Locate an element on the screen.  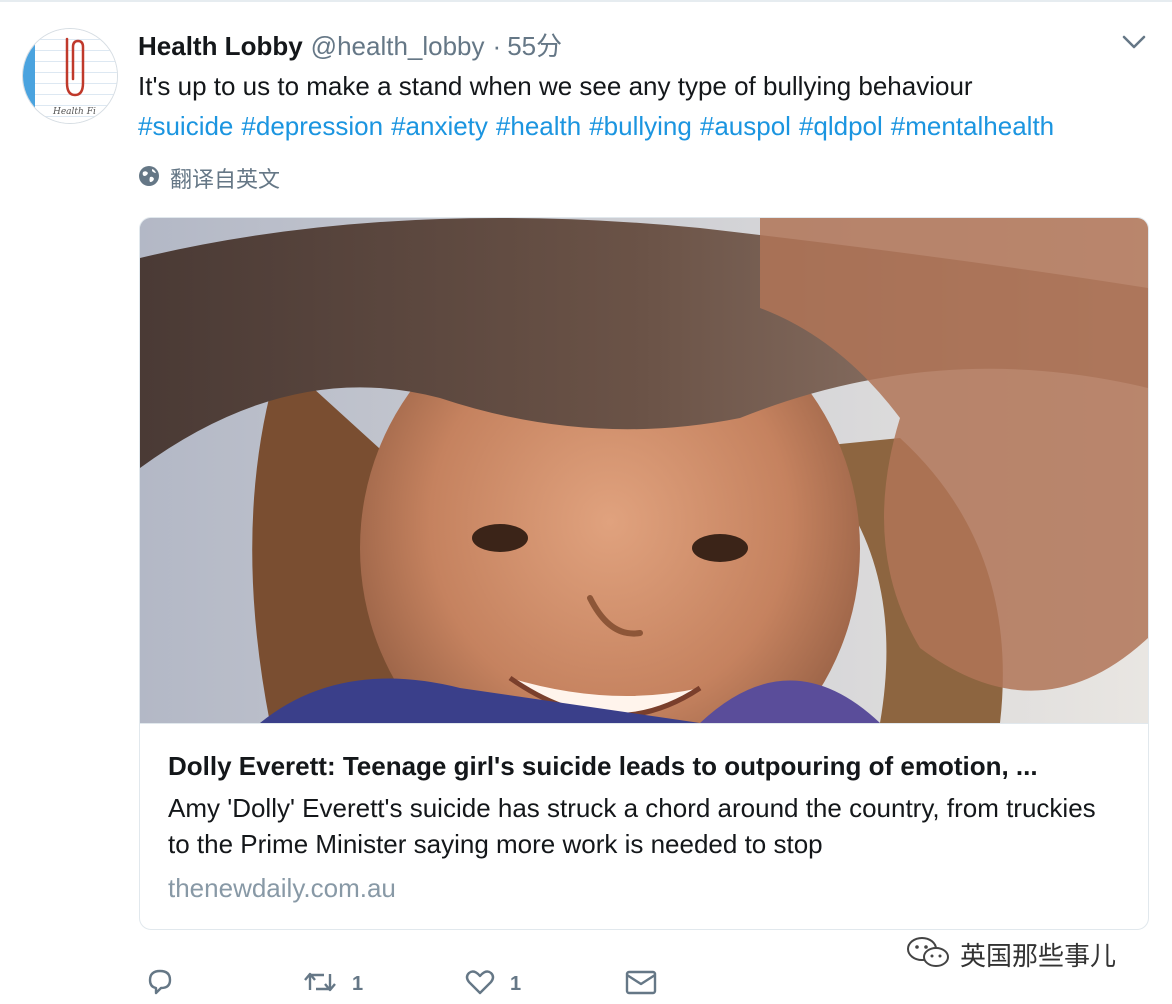
watermark-text: 英国那些事儿 is located at coordinates (1038, 956).